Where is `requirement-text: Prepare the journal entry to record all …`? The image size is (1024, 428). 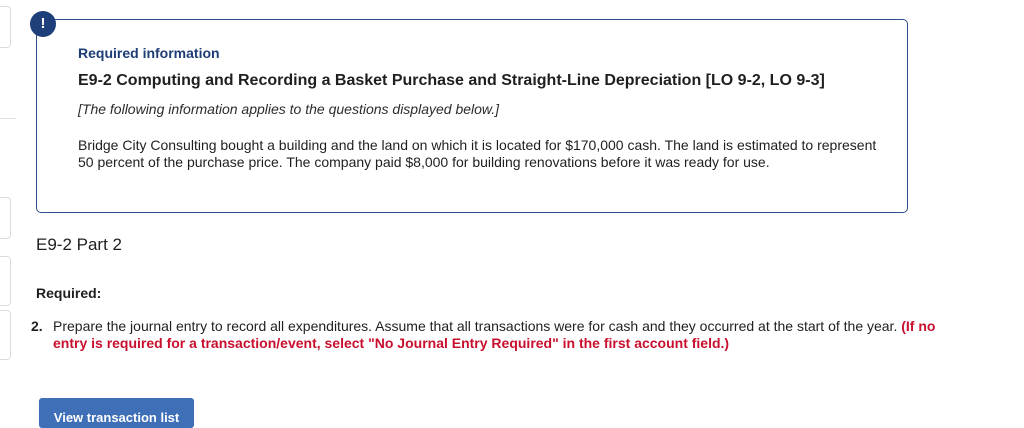 requirement-text: Prepare the journal entry to record all … is located at coordinates (475, 326).